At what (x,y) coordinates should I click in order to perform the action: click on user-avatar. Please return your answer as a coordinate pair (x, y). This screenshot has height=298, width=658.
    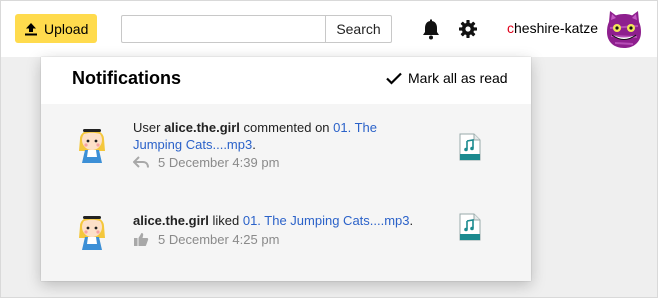
    Looking at the image, I should click on (624, 30).